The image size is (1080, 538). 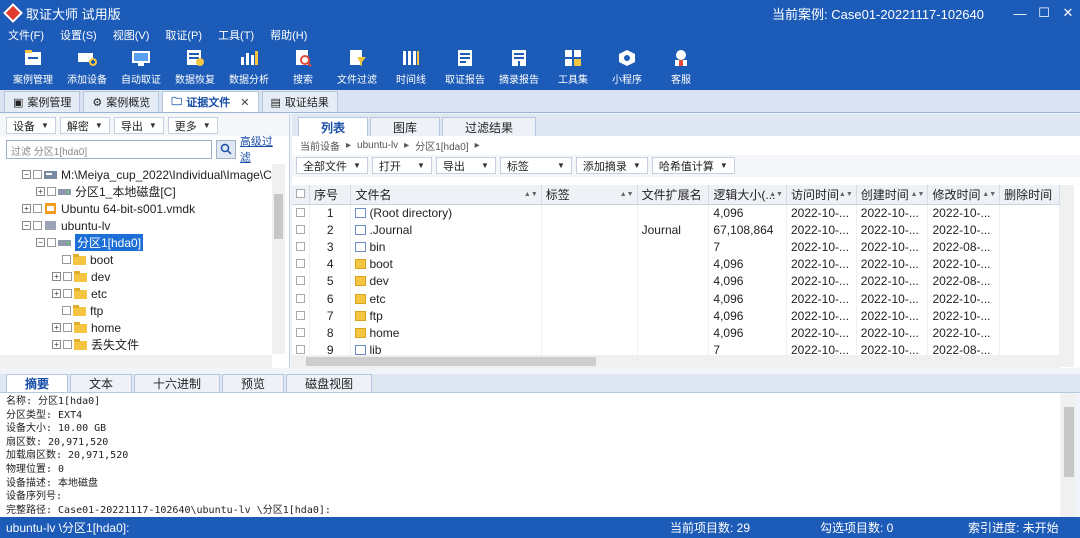 What do you see at coordinates (136, 276) in the screenshot?
I see `tree-node: + dev` at bounding box center [136, 276].